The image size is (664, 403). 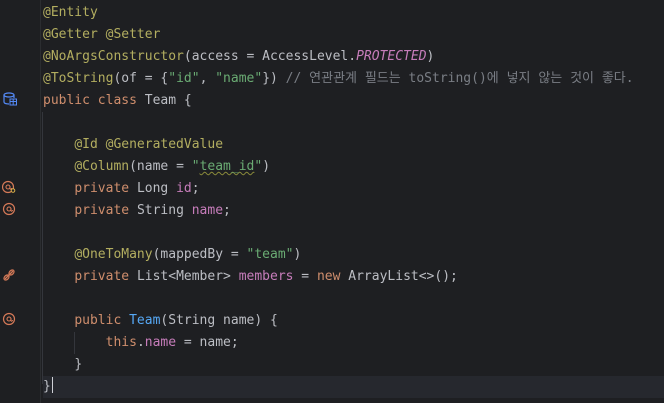 I want to click on code-text: (String name) {, so click(x=219, y=320).